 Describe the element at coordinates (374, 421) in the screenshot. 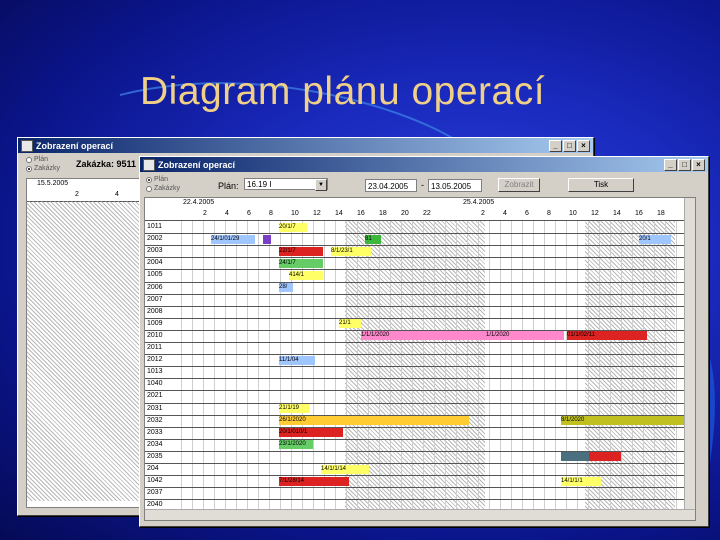

I see `operation-bar: 26/1/2020` at that location.